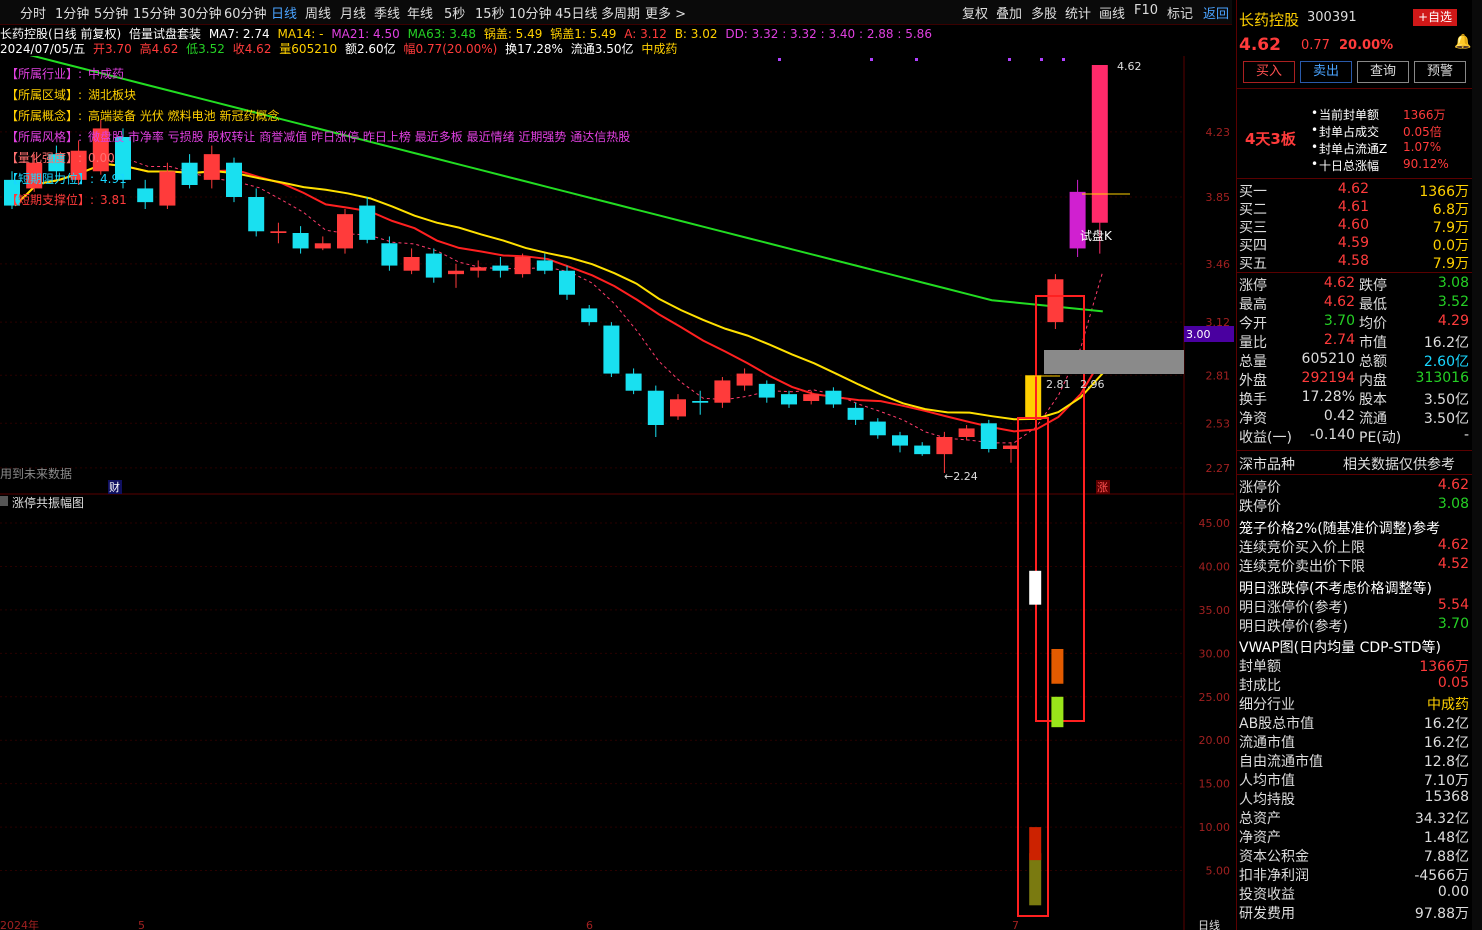 The width and height of the screenshot is (1482, 930). I want to click on bid-label: 买四, so click(1253, 246).